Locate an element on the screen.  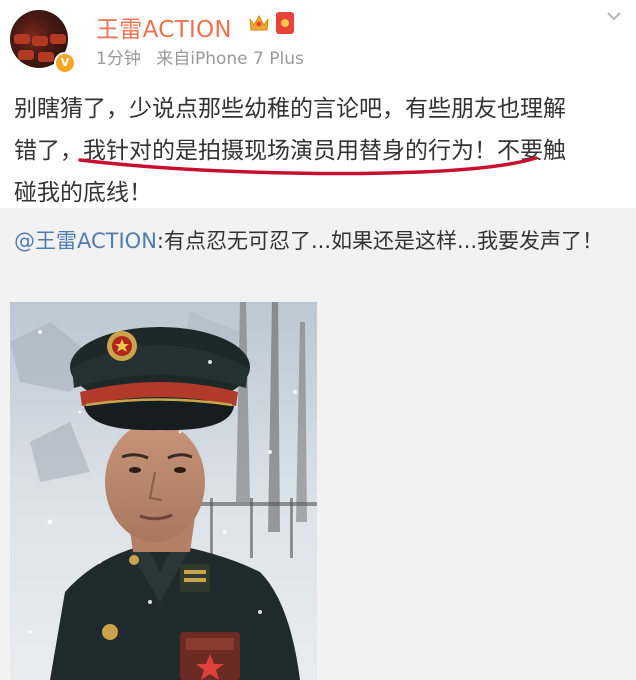
repost-text: @王雷ACTION:有点忍无可忍了...如果还是这样...我要发声了！ is located at coordinates (319, 241).